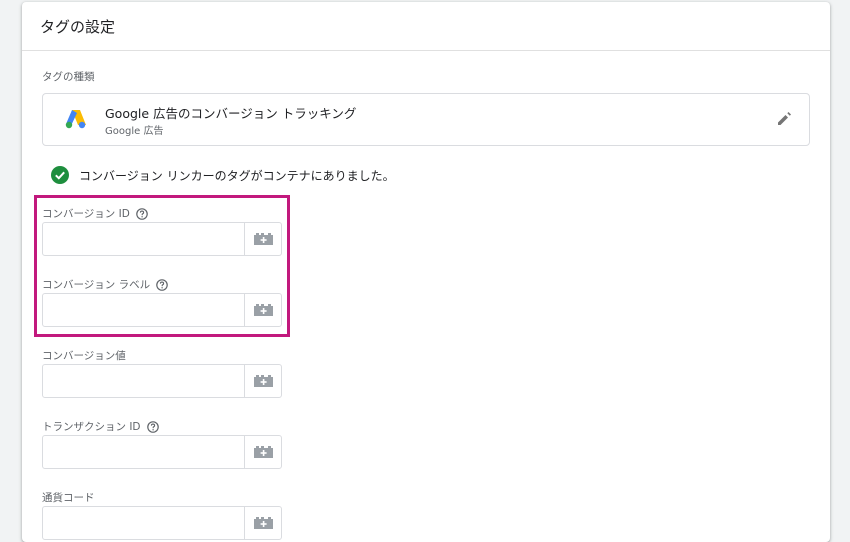 The height and width of the screenshot is (542, 850). I want to click on conversion-label-input, so click(144, 310).